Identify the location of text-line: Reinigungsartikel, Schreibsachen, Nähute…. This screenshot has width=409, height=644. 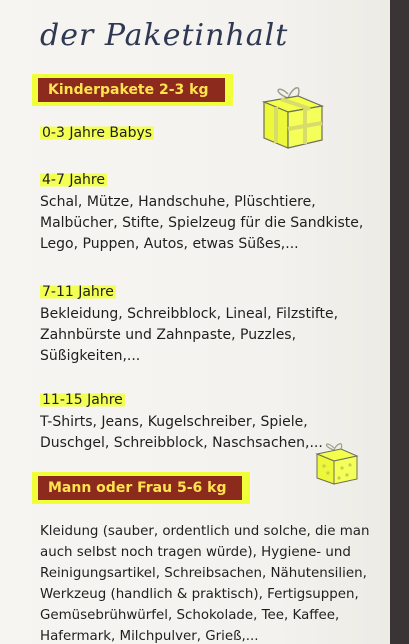
(203, 573).